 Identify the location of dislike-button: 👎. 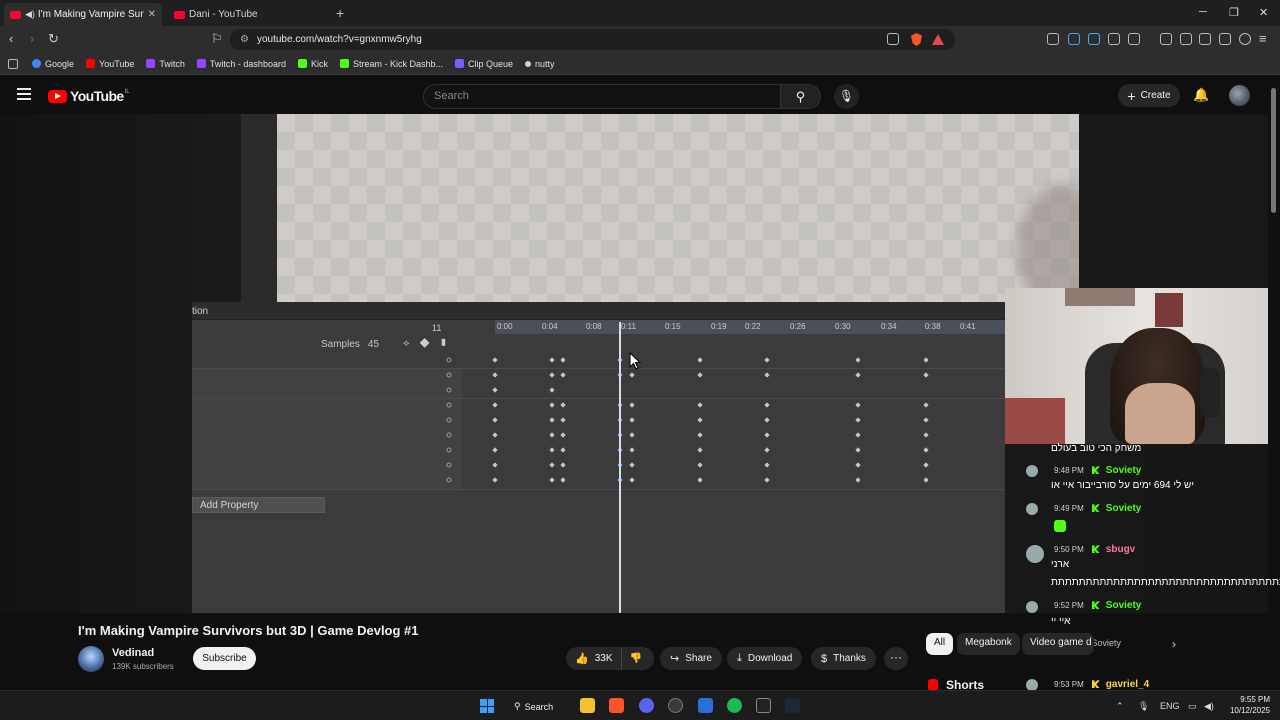
(636, 658).